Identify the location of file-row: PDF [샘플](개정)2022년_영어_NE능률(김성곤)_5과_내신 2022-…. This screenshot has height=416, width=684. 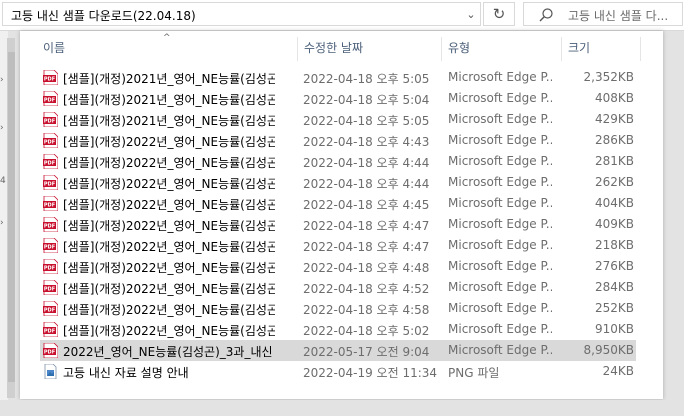
(338, 224).